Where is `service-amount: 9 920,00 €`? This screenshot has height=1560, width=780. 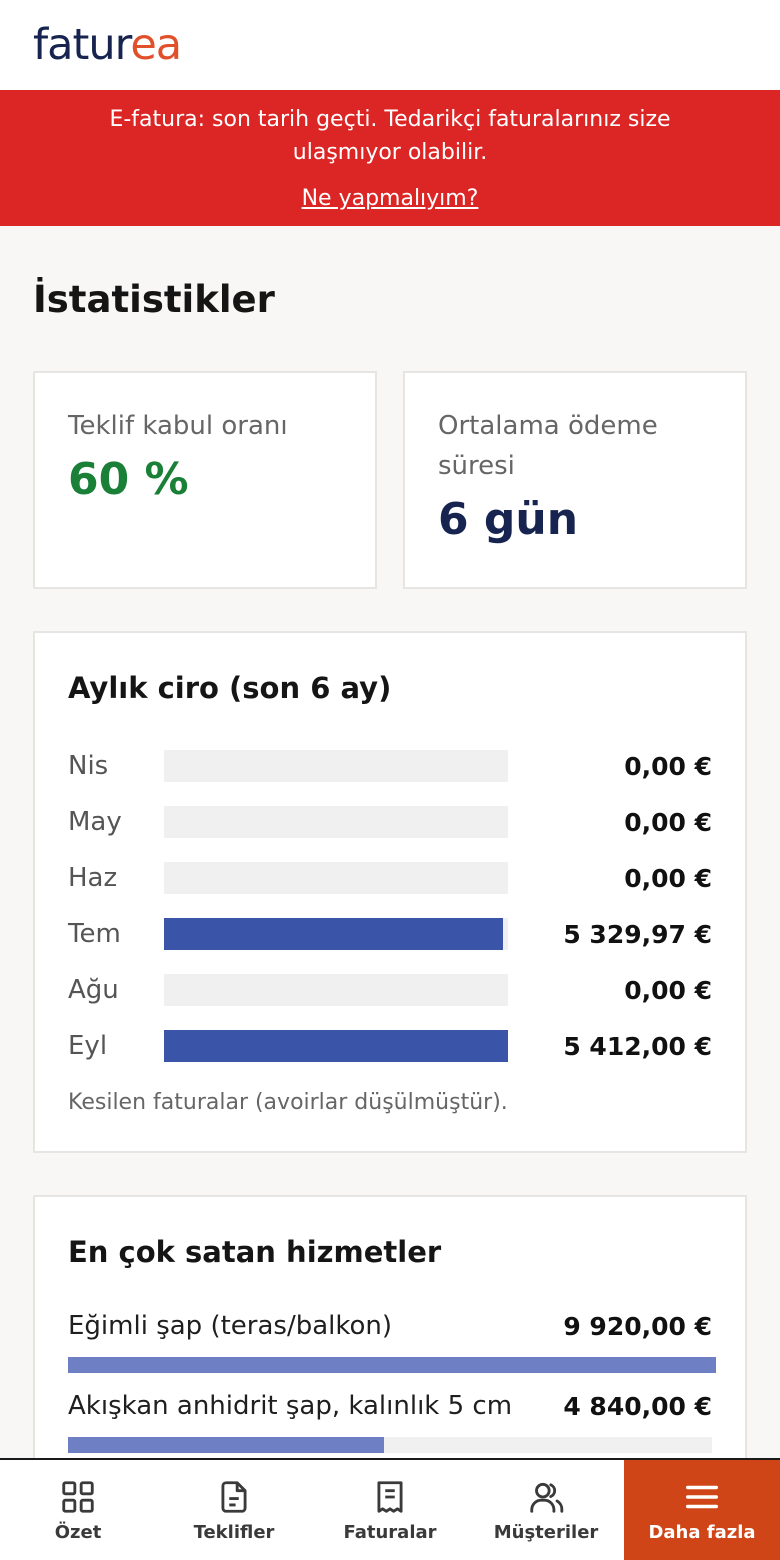
service-amount: 9 920,00 € is located at coordinates (637, 1326).